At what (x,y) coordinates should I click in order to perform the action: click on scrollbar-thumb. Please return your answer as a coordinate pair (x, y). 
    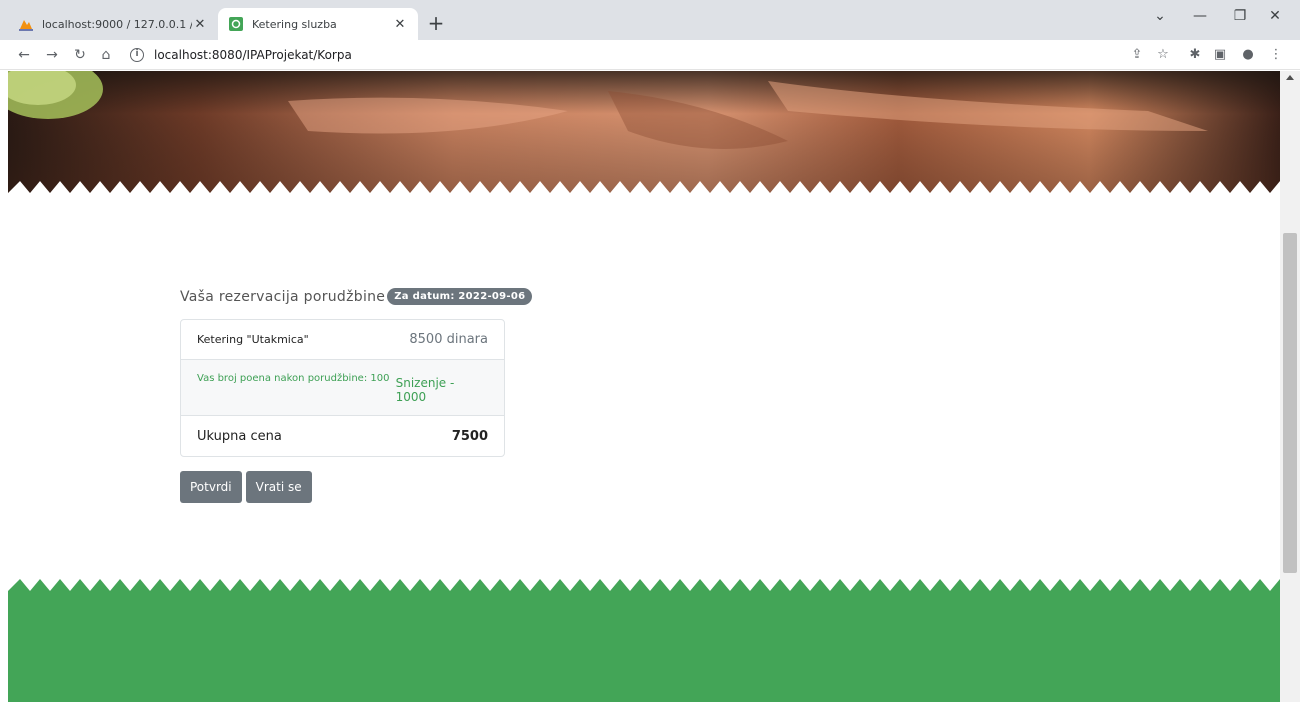
    Looking at the image, I should click on (1290, 403).